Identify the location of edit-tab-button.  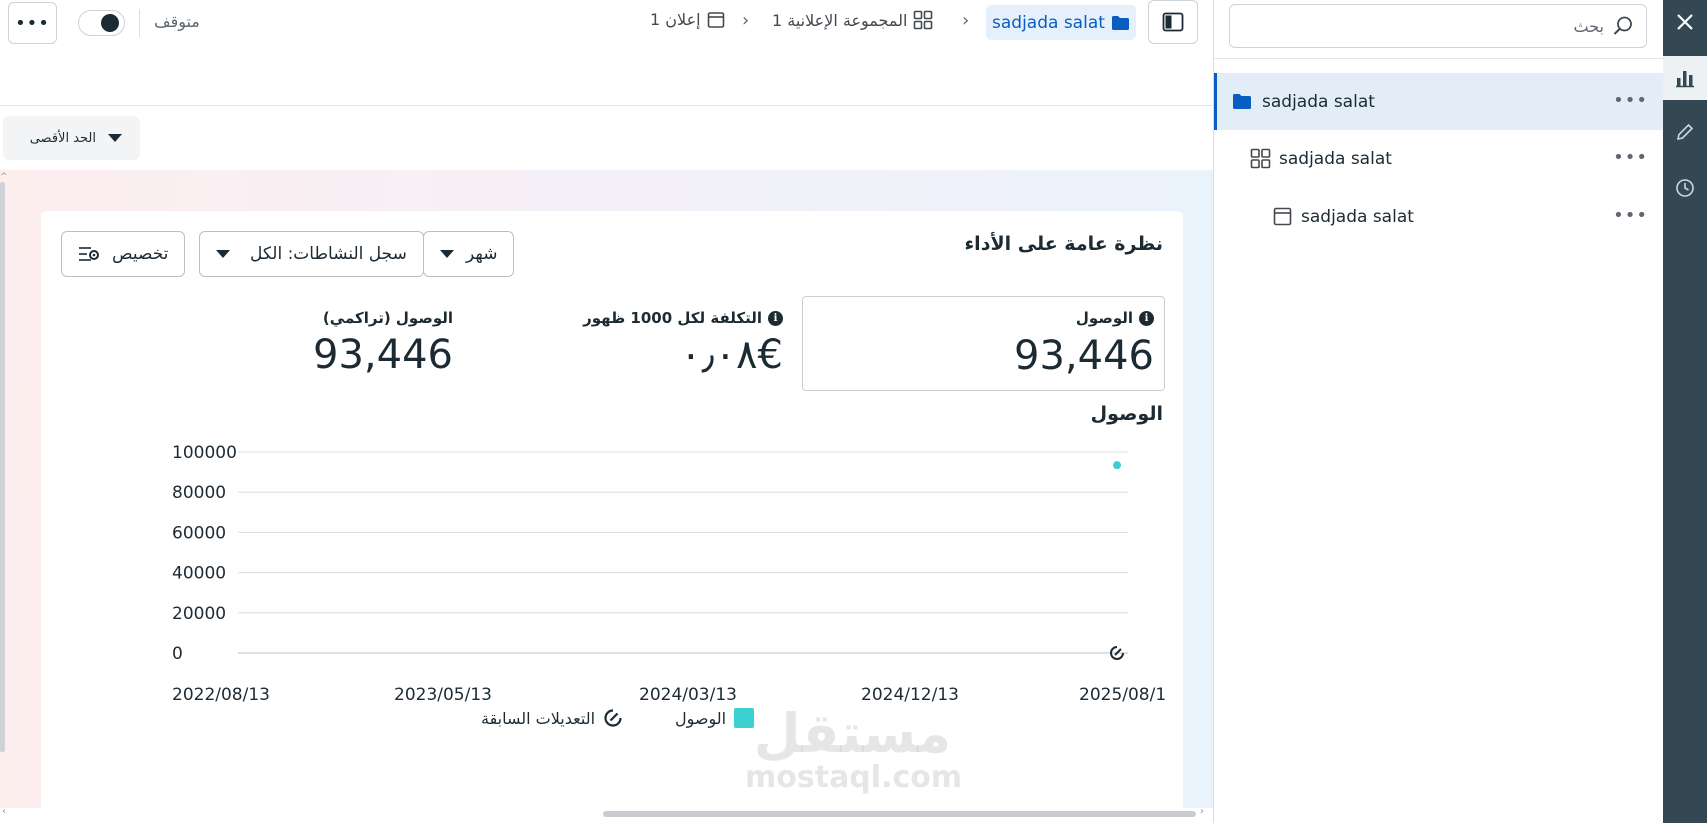
(1685, 132).